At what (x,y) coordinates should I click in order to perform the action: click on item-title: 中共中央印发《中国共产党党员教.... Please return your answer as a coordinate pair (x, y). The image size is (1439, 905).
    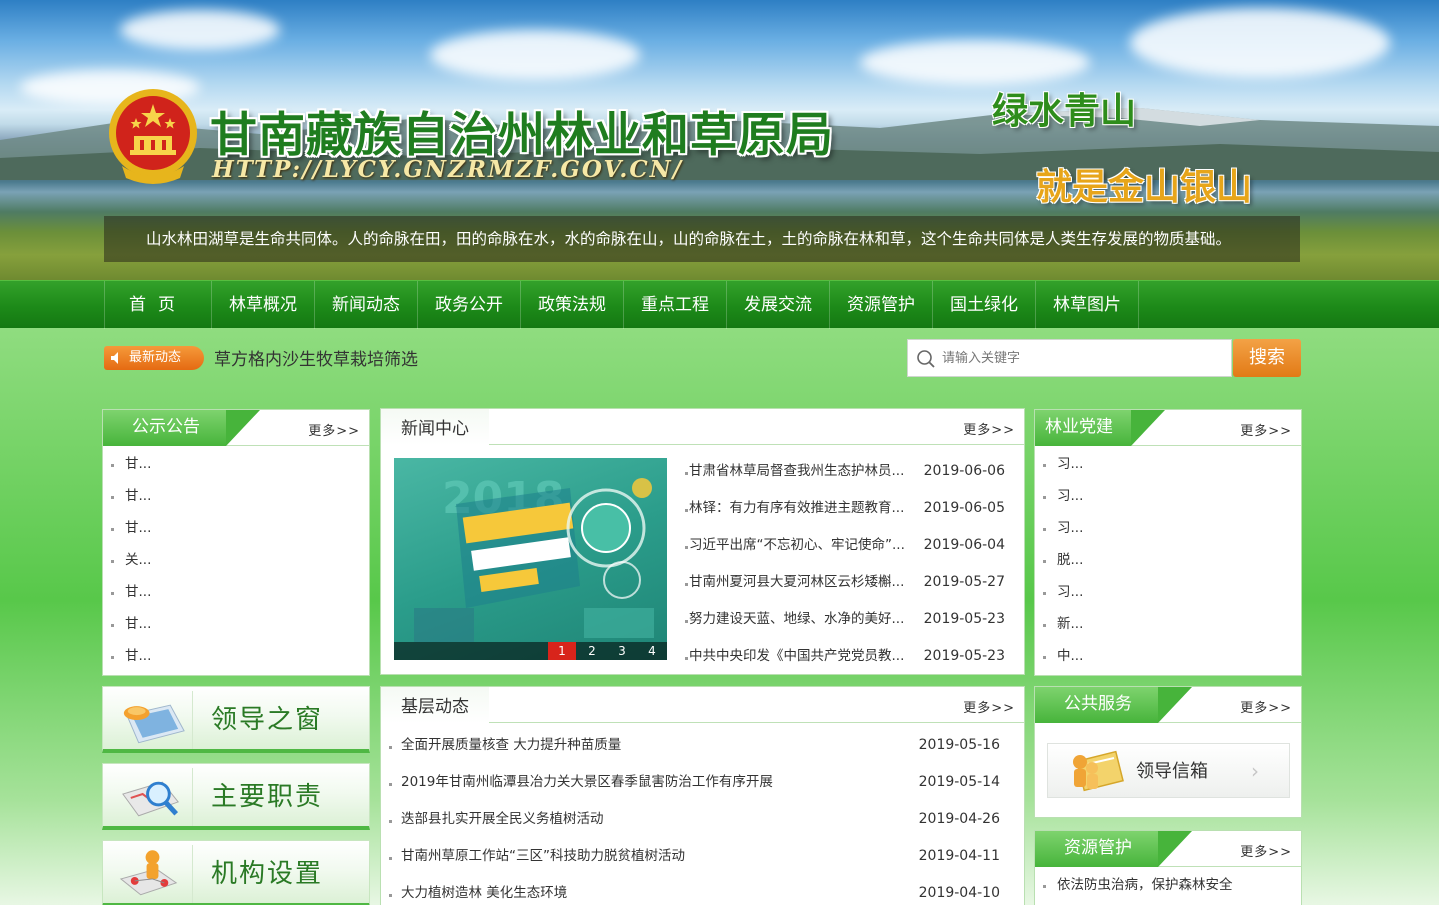
    Looking at the image, I should click on (797, 656).